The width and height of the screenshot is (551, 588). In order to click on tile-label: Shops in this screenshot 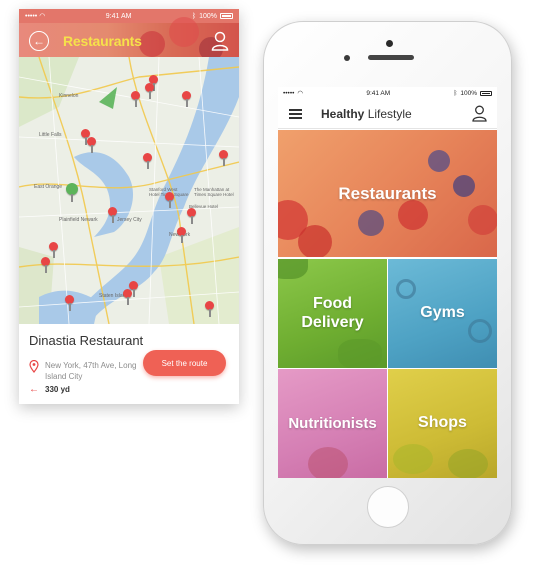, I will do `click(442, 423)`.